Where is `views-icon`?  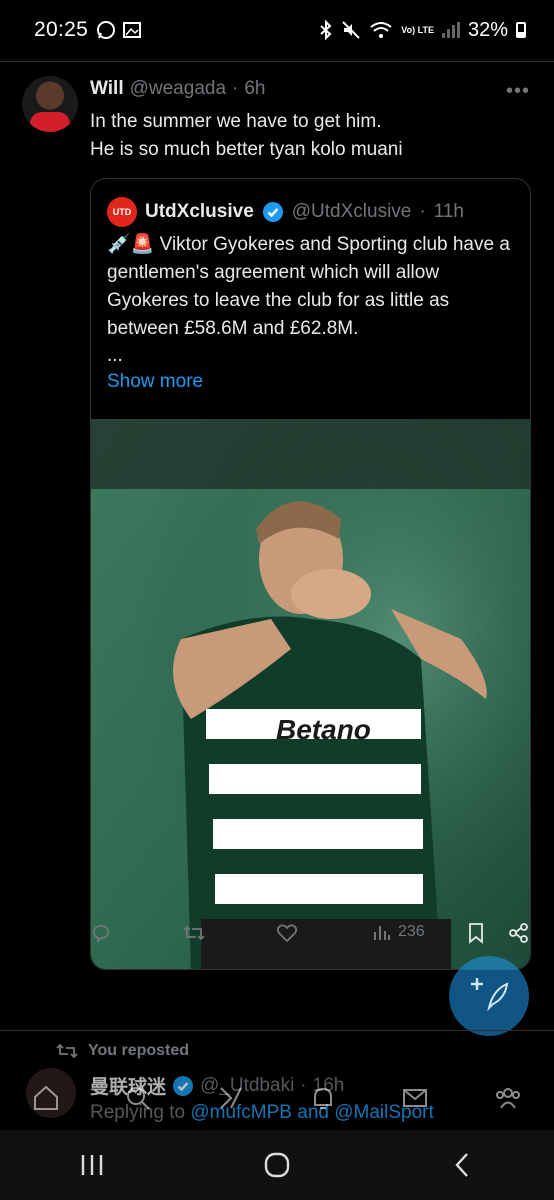
views-icon is located at coordinates (382, 933).